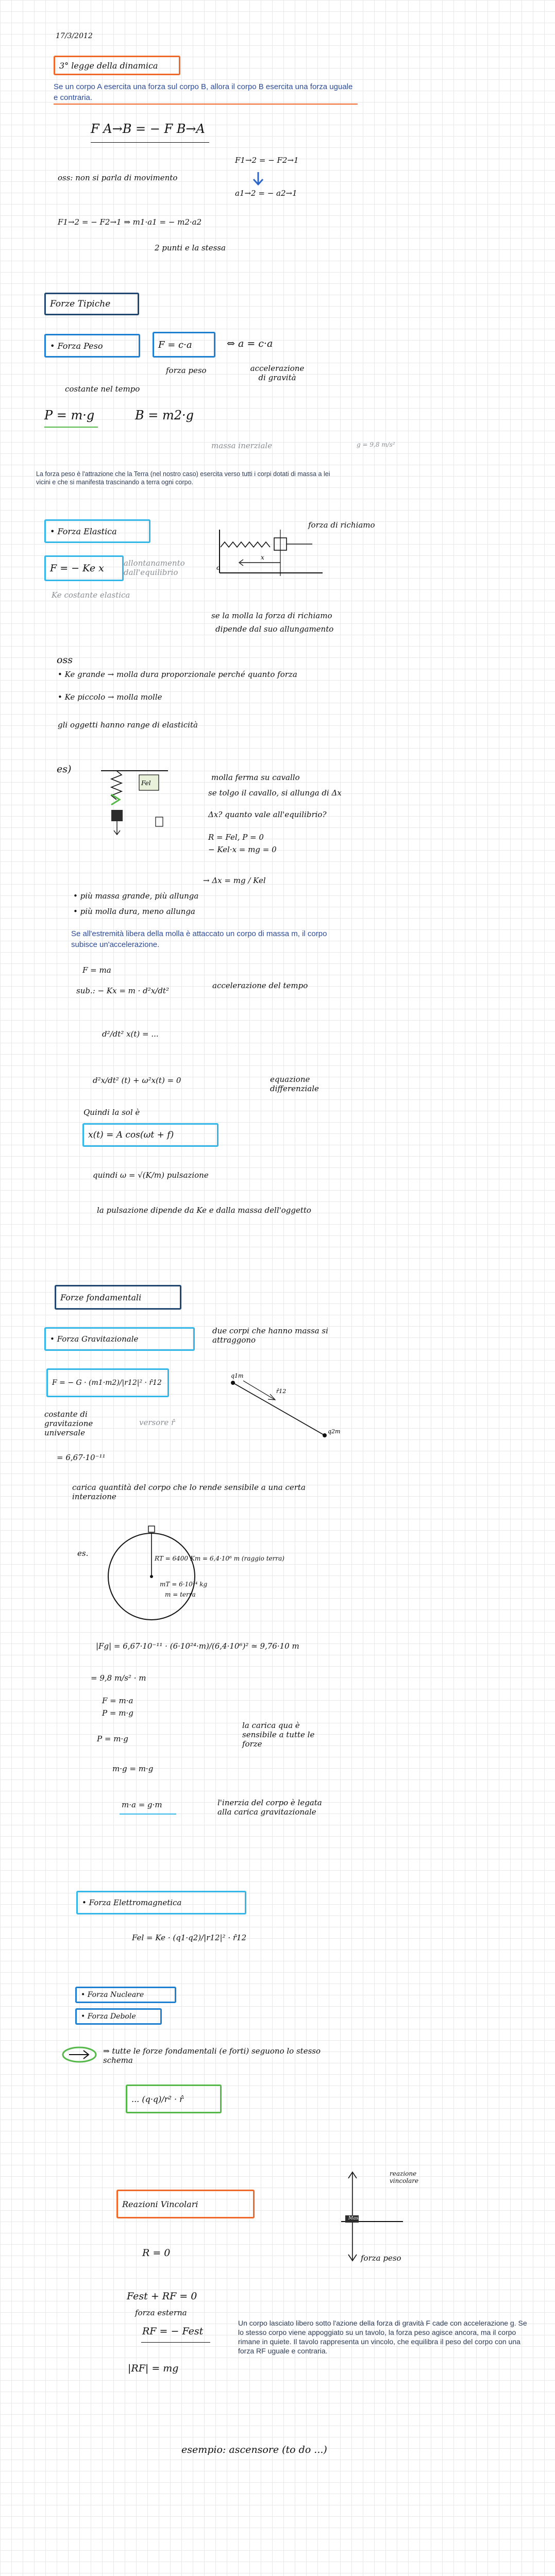  Describe the element at coordinates (83, 1553) in the screenshot. I see `earth-es: es.` at that location.